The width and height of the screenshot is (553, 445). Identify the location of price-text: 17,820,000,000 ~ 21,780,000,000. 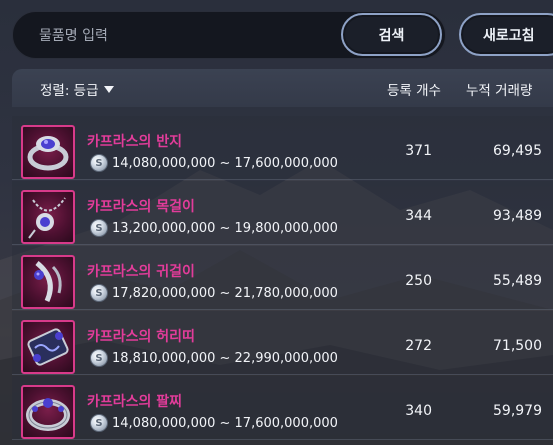
(225, 293).